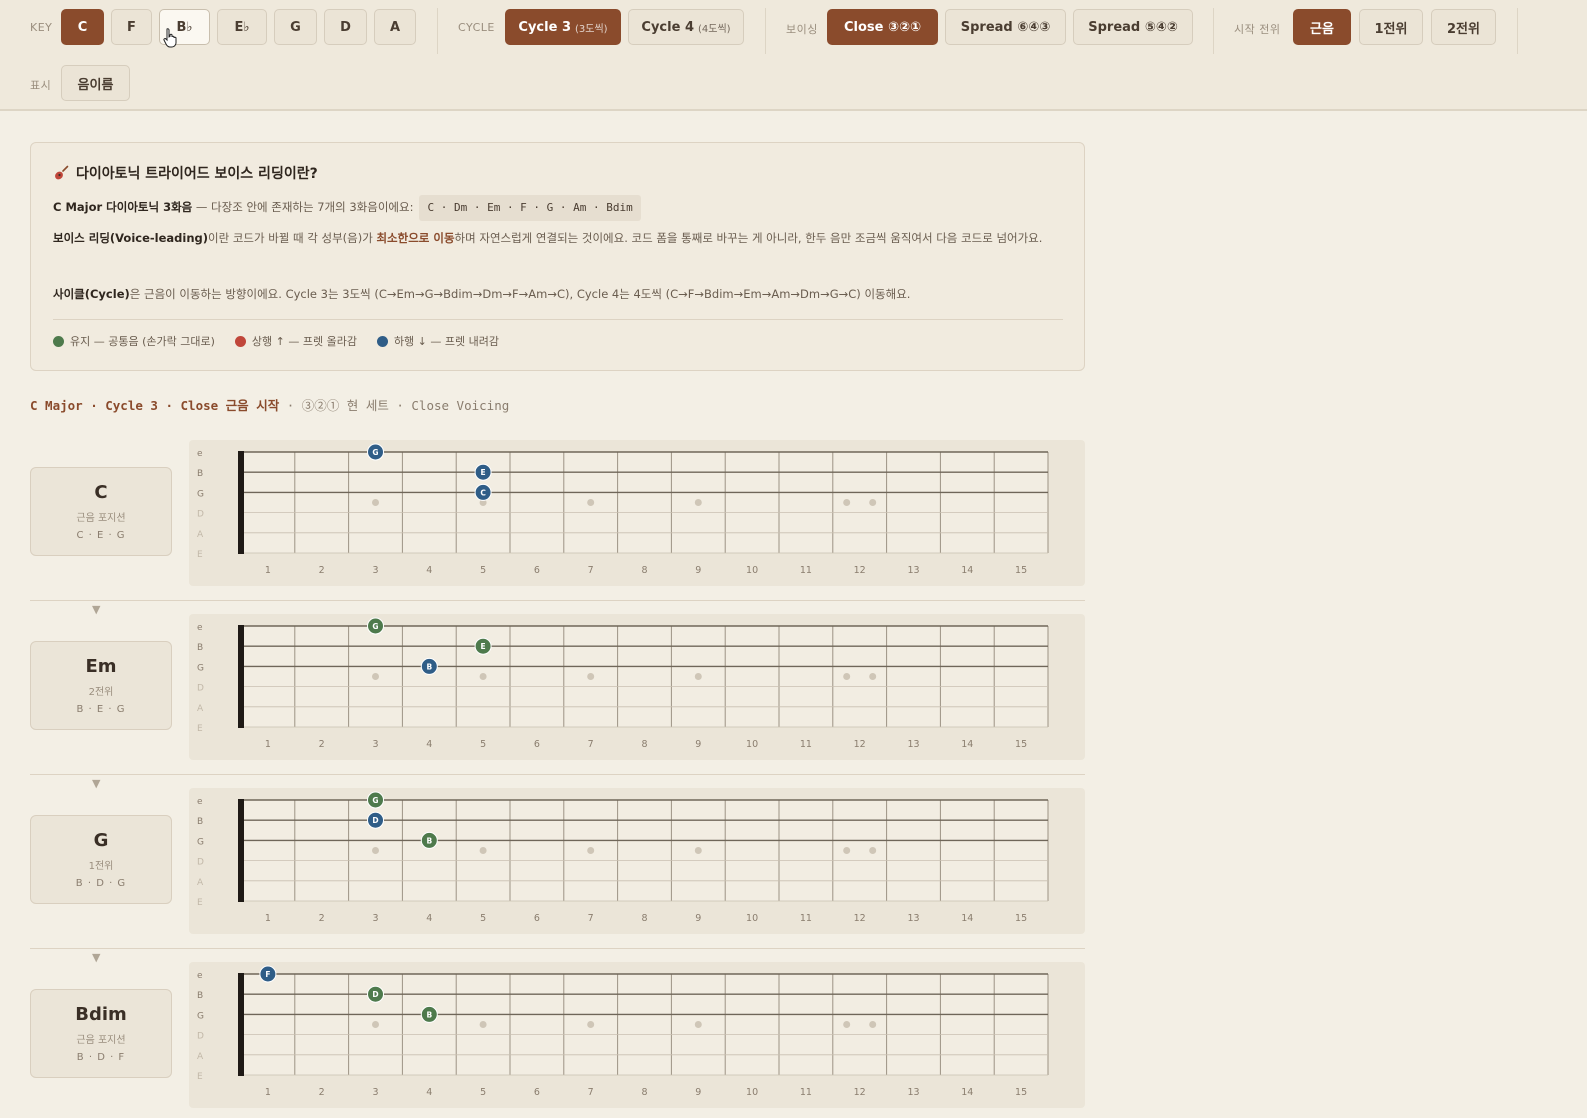 This screenshot has width=1587, height=1118. What do you see at coordinates (375, 994) in the screenshot?
I see `note-dot: D` at bounding box center [375, 994].